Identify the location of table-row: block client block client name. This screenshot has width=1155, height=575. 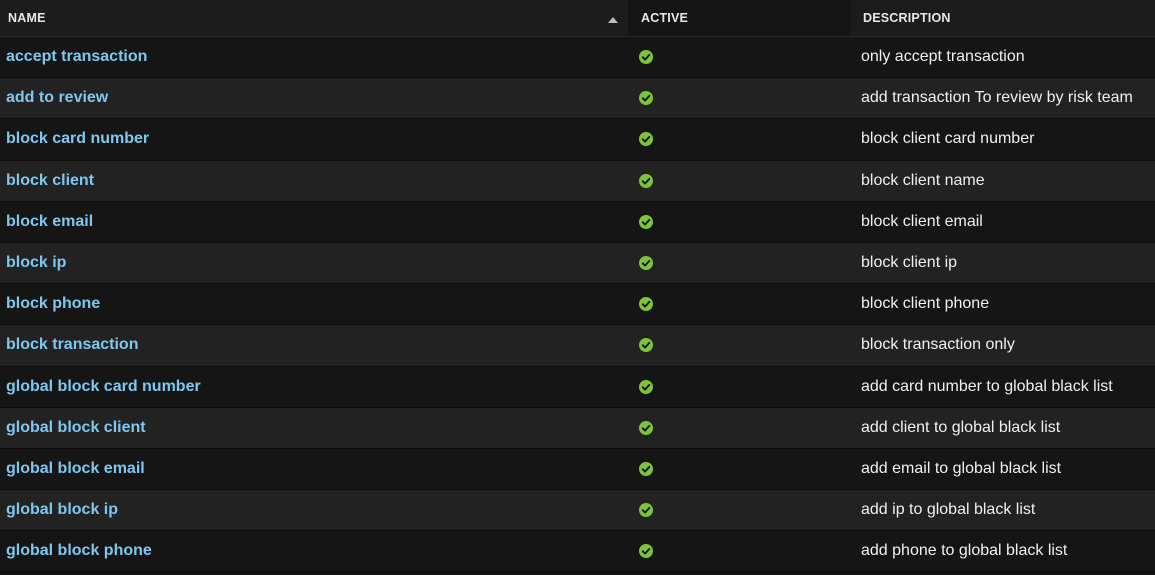
(577, 181).